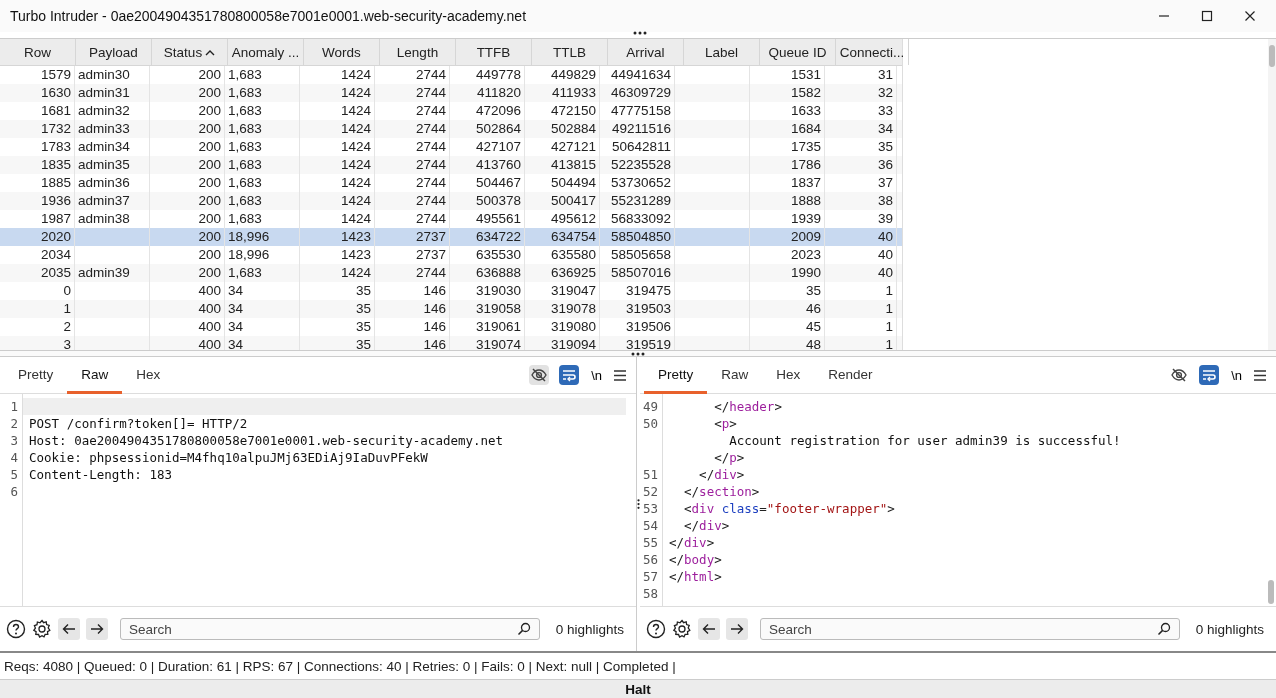 The width and height of the screenshot is (1276, 698). What do you see at coordinates (640, 236) in the screenshot?
I see `table-cell: 58504850` at bounding box center [640, 236].